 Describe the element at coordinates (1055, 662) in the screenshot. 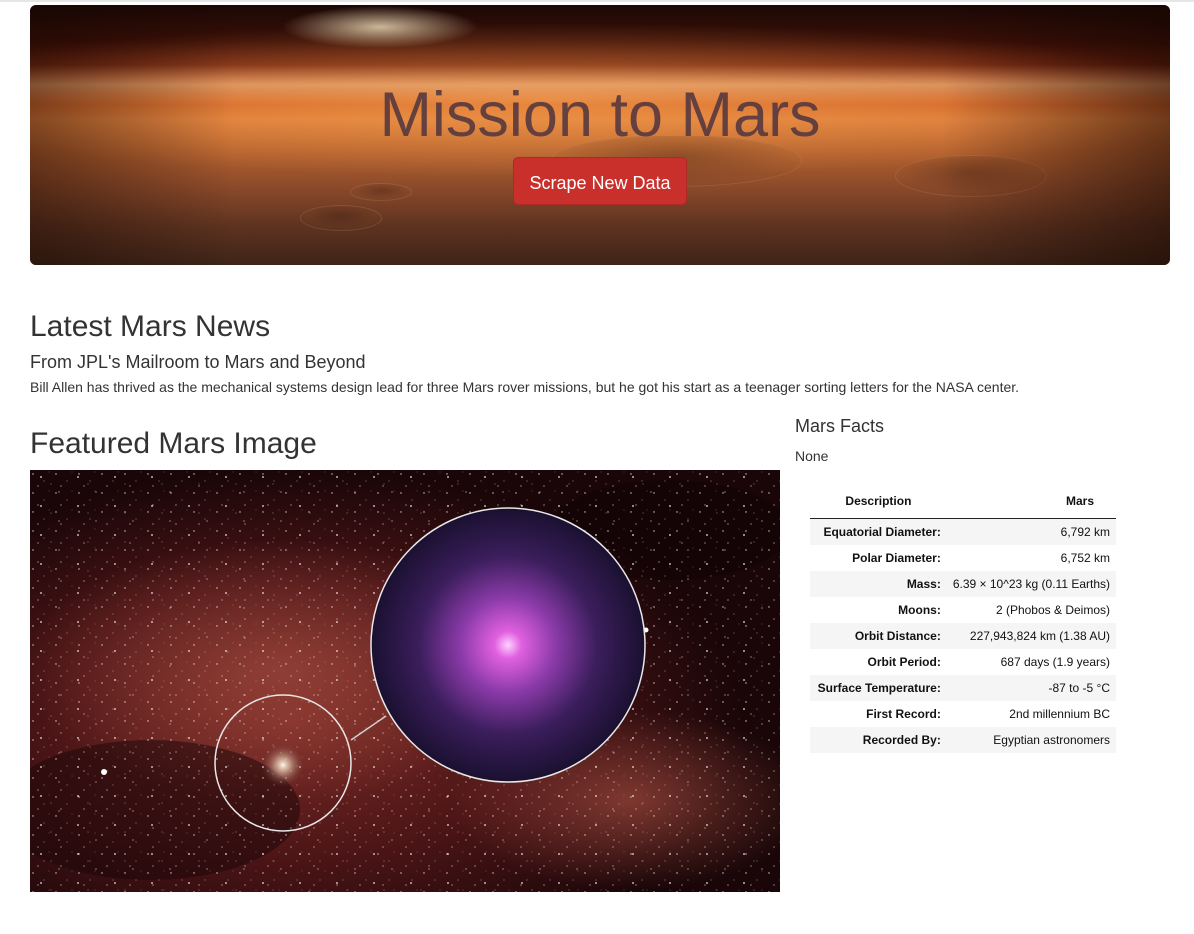

I see `fact-value: 687 days (1.9 years)` at that location.